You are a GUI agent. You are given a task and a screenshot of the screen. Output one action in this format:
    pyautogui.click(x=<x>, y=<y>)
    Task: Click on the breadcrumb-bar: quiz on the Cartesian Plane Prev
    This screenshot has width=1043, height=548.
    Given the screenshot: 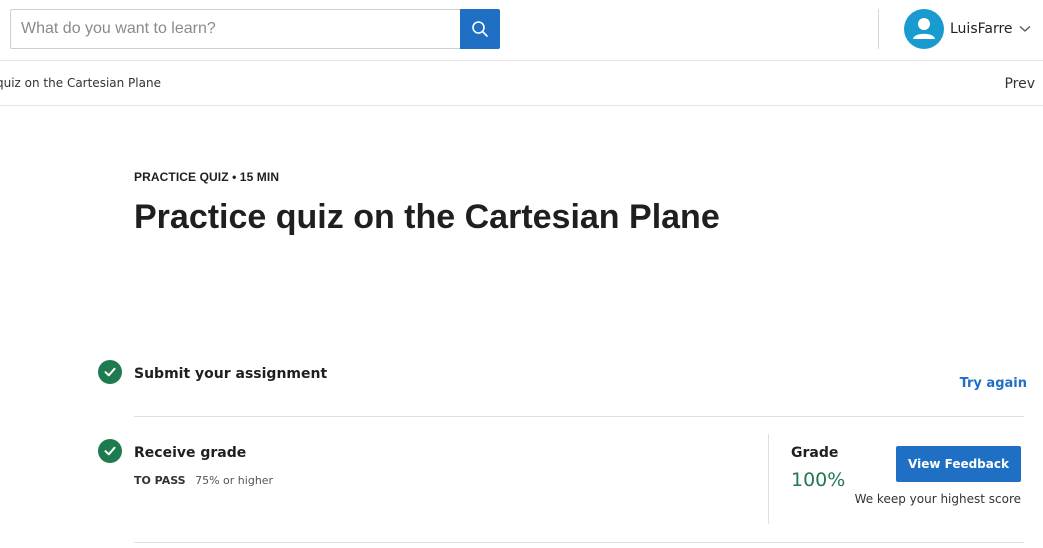 What is the action you would take?
    pyautogui.click(x=521, y=83)
    